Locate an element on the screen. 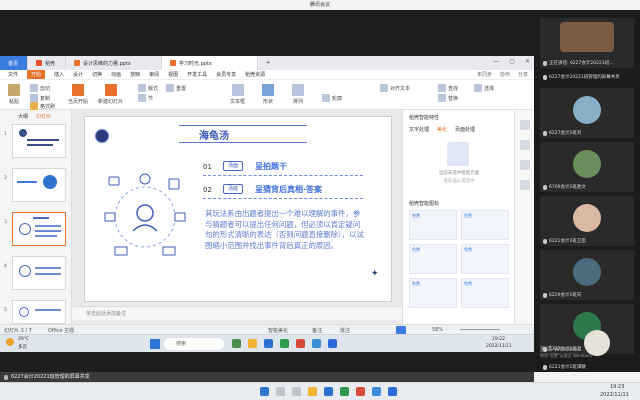  layout-button: 版式 is located at coordinates (148, 88).